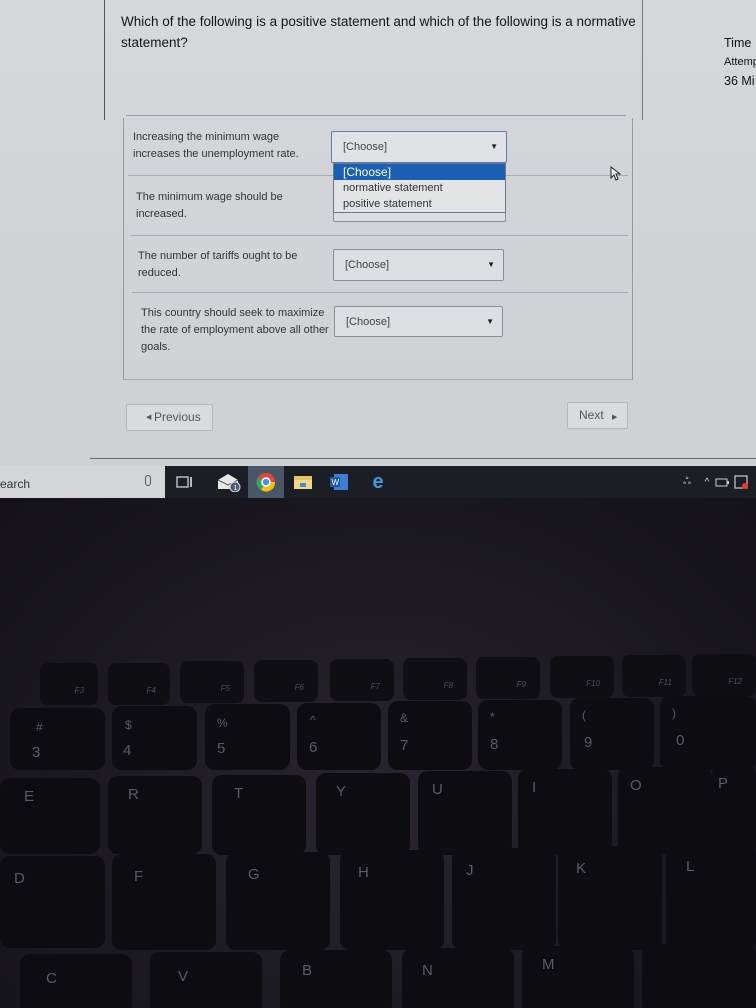 The width and height of the screenshot is (756, 1008). I want to click on key-6: ^ 6, so click(339, 736).